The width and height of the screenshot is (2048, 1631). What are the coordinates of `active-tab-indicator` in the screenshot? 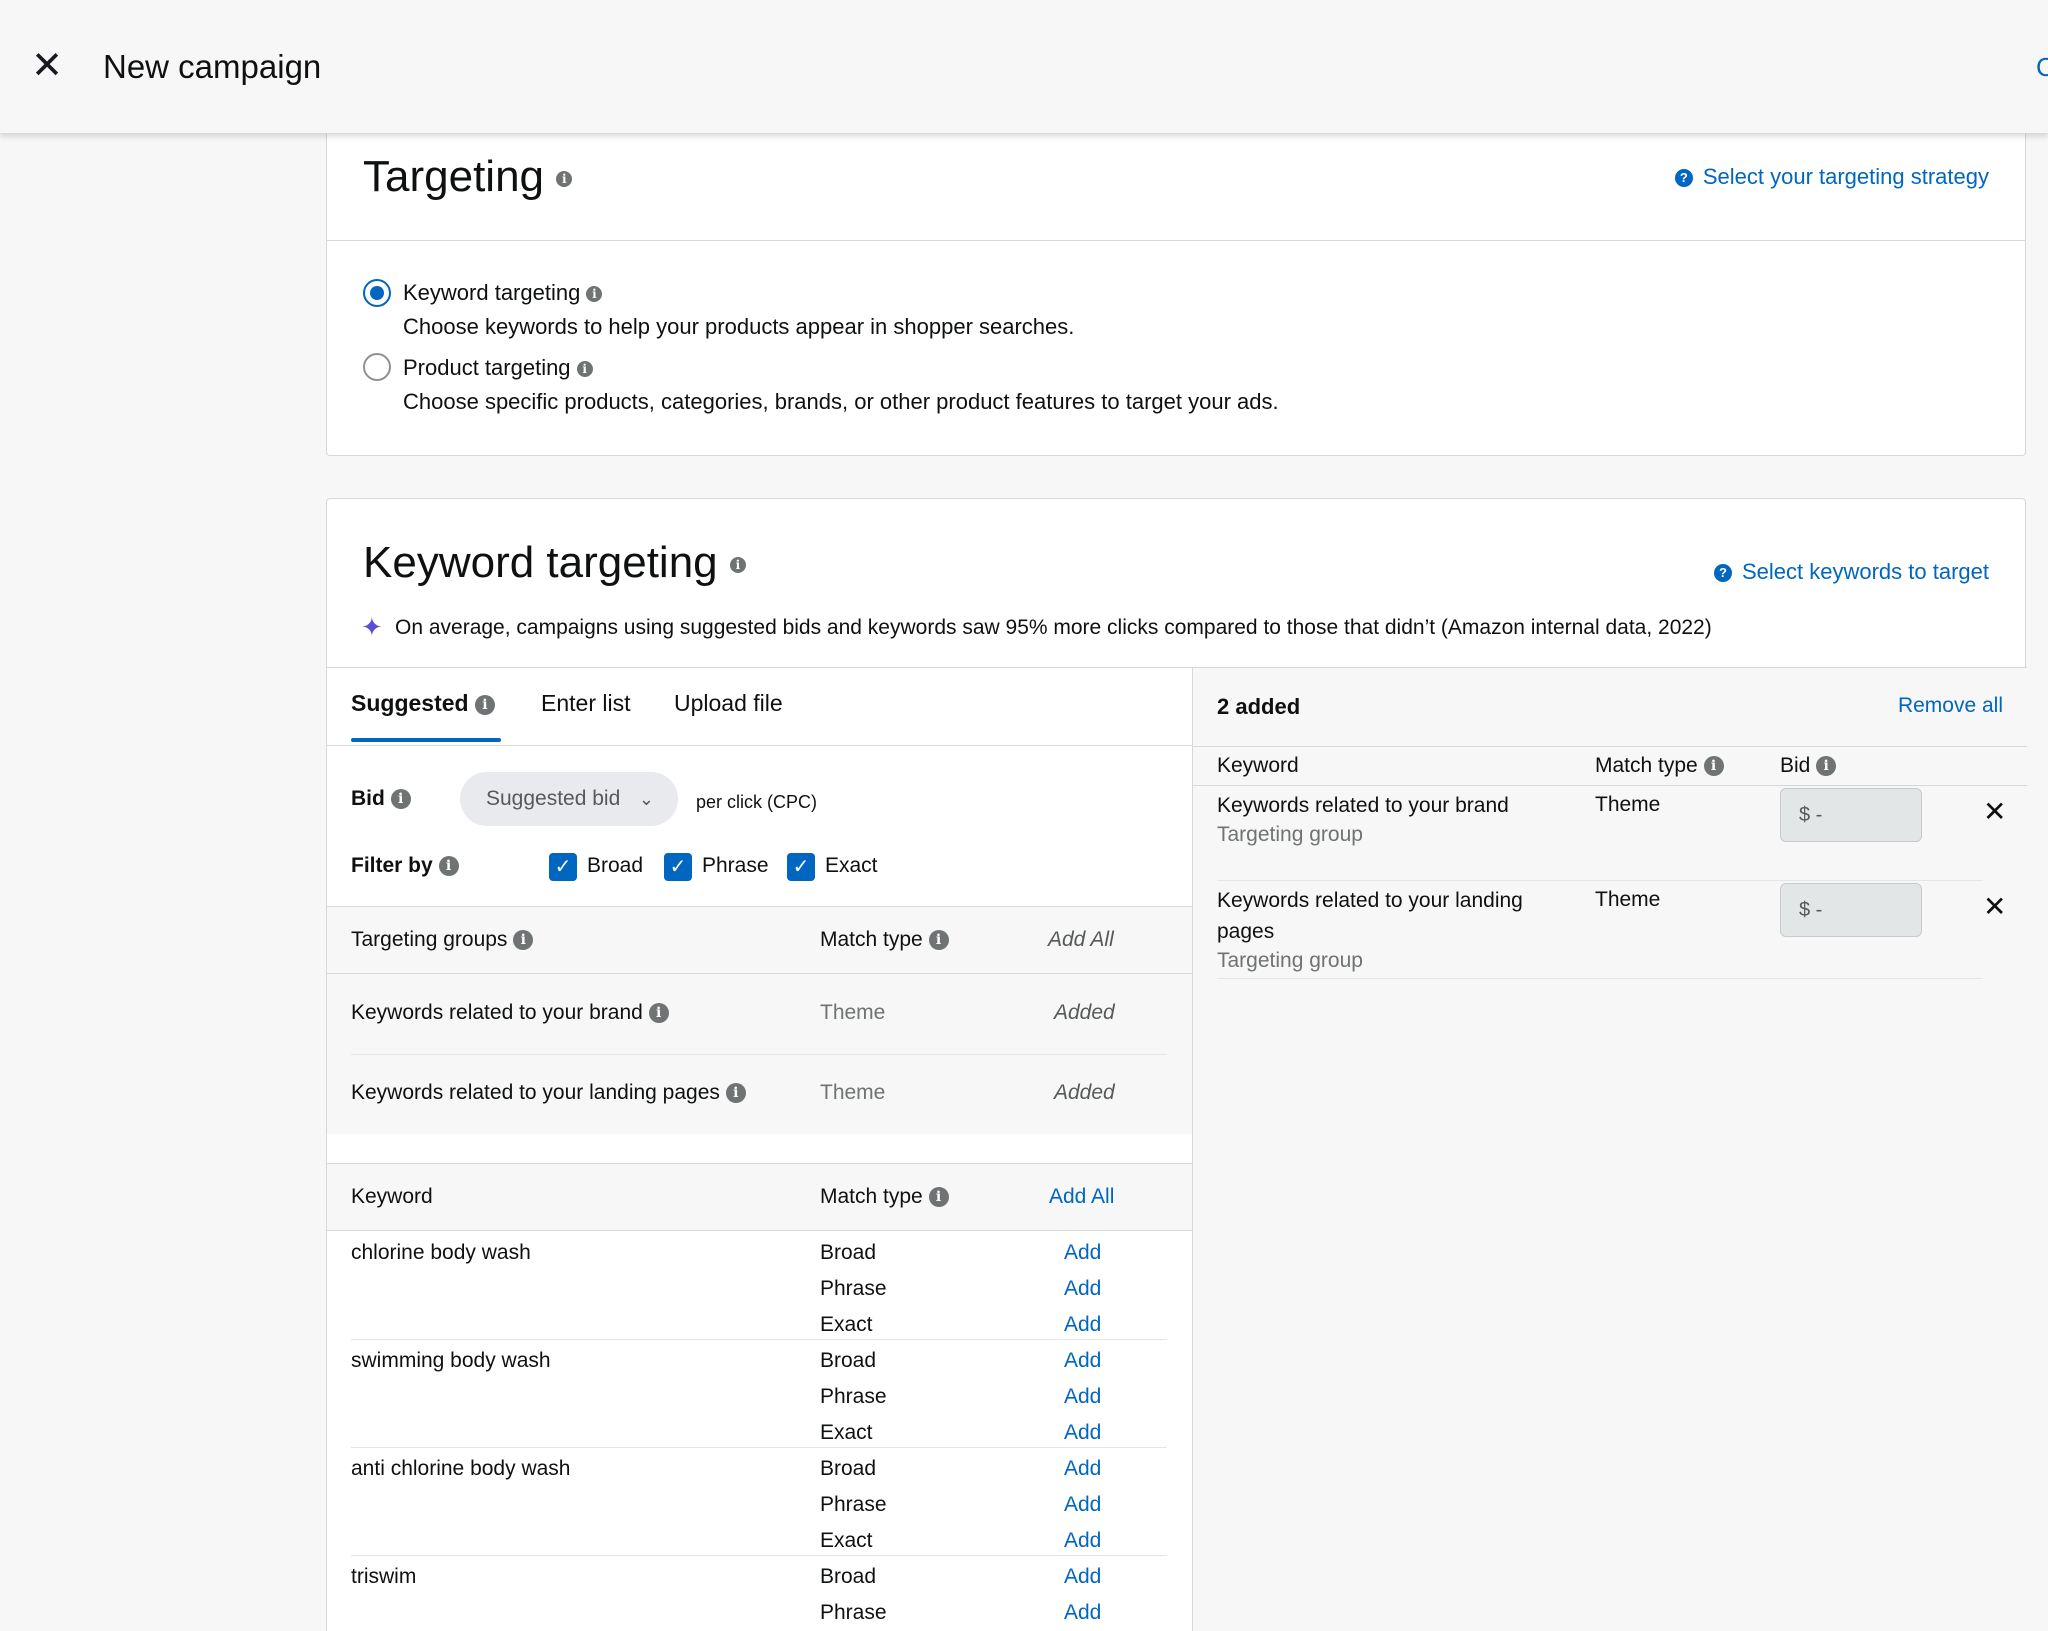 It's located at (426, 740).